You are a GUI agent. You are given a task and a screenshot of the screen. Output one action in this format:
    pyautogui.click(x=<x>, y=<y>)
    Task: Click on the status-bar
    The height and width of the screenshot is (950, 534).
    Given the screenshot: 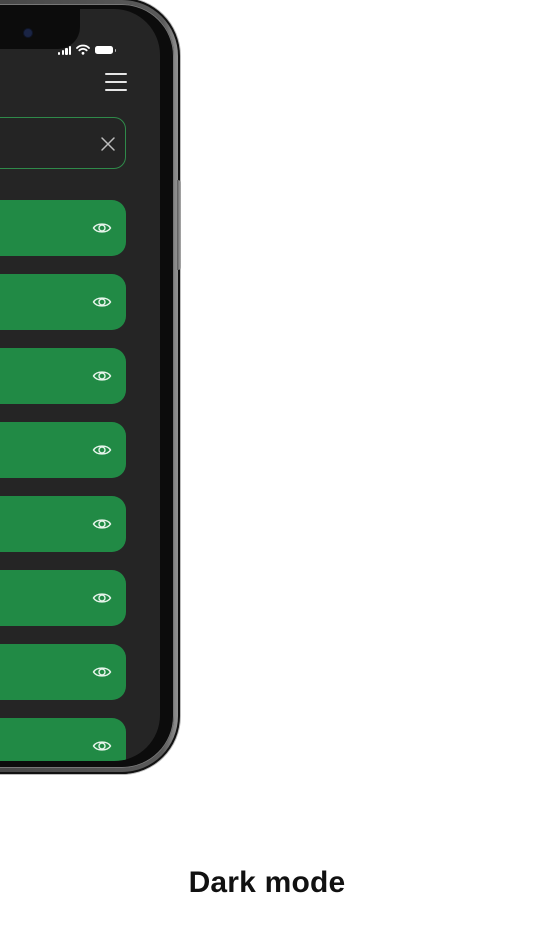 What is the action you would take?
    pyautogui.click(x=87, y=48)
    